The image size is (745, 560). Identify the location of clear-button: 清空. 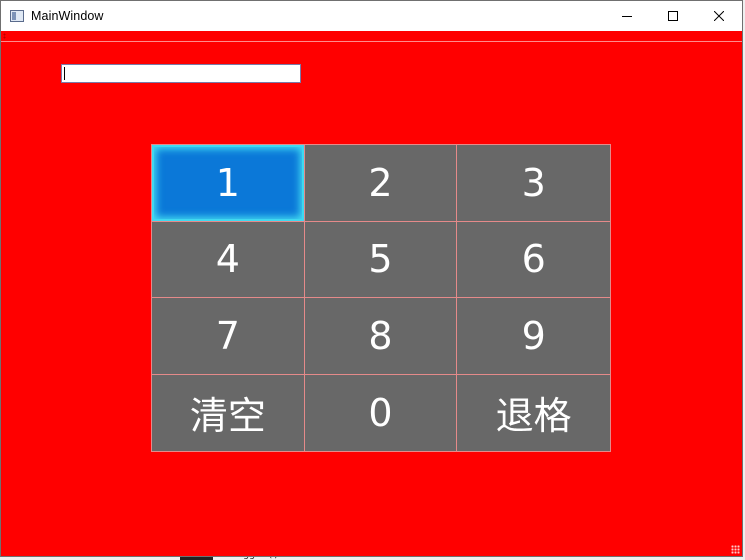
(228, 412).